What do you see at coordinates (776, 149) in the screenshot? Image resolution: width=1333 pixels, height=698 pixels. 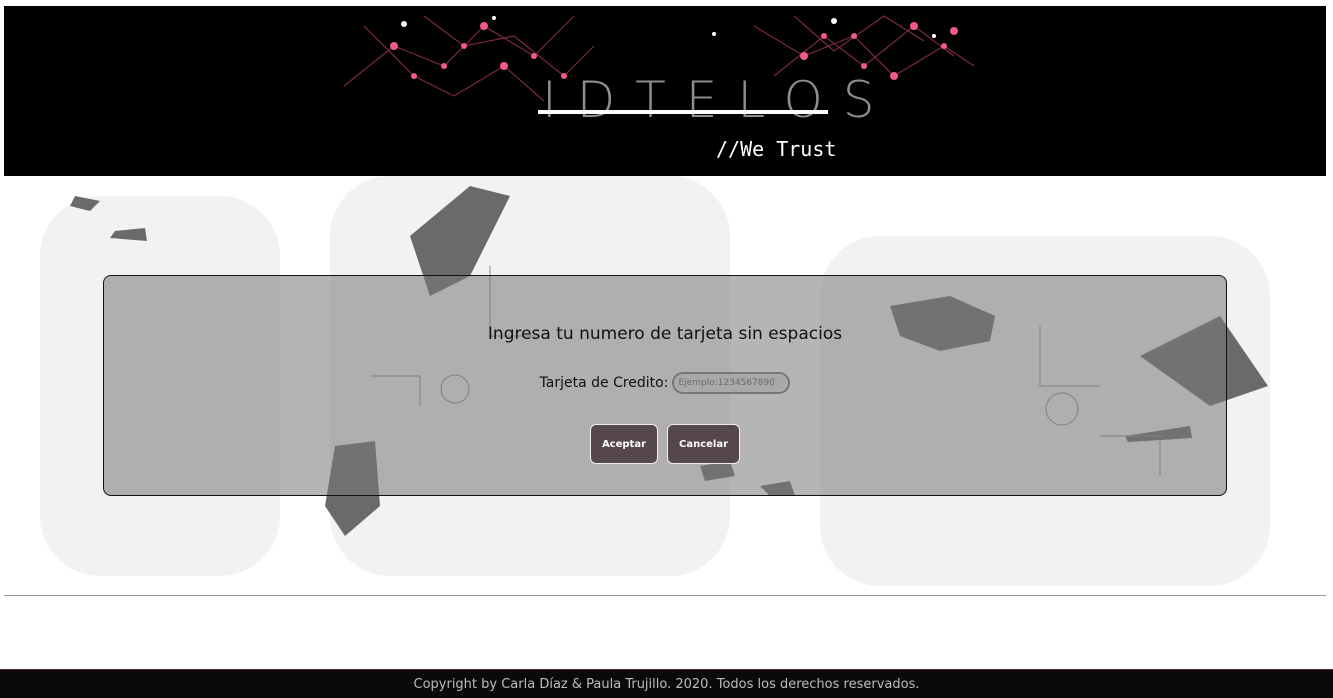 I see `site-tagline: //We Trust` at bounding box center [776, 149].